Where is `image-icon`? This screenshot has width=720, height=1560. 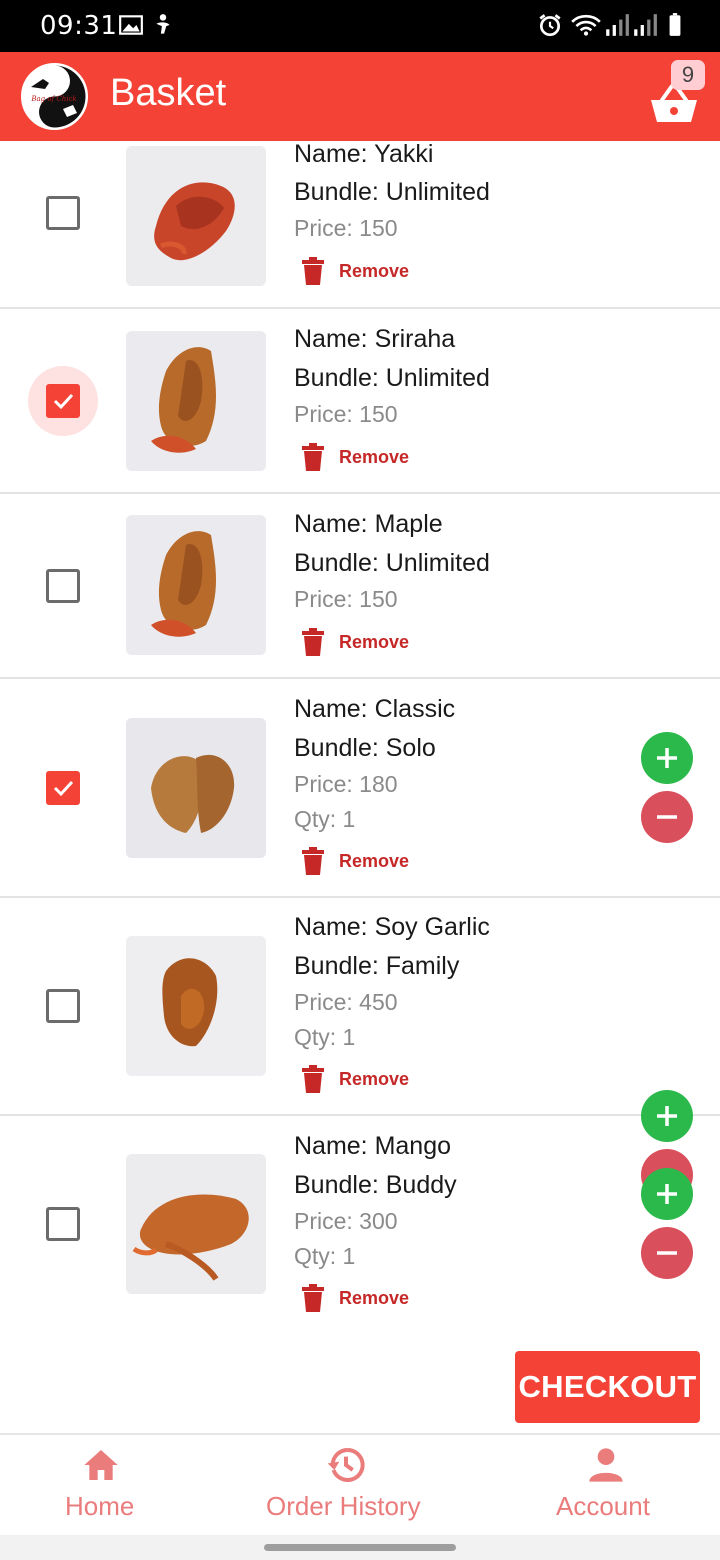
image-icon is located at coordinates (131, 25).